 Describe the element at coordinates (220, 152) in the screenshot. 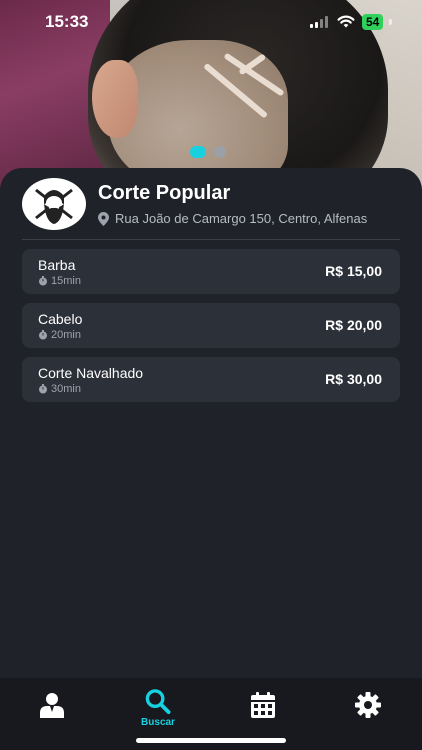

I see `carousel-dot` at that location.